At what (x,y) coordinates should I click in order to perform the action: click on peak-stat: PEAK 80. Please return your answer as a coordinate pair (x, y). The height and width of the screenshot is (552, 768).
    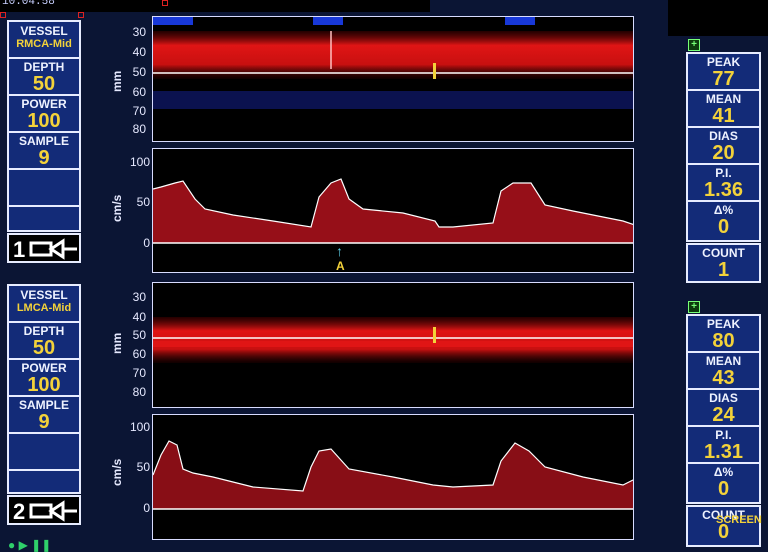
    Looking at the image, I should click on (723, 334).